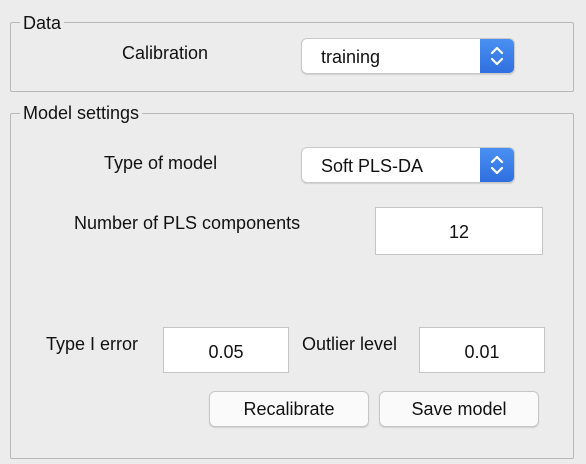 This screenshot has width=586, height=464. I want to click on outlier-level-input: 0.01, so click(482, 350).